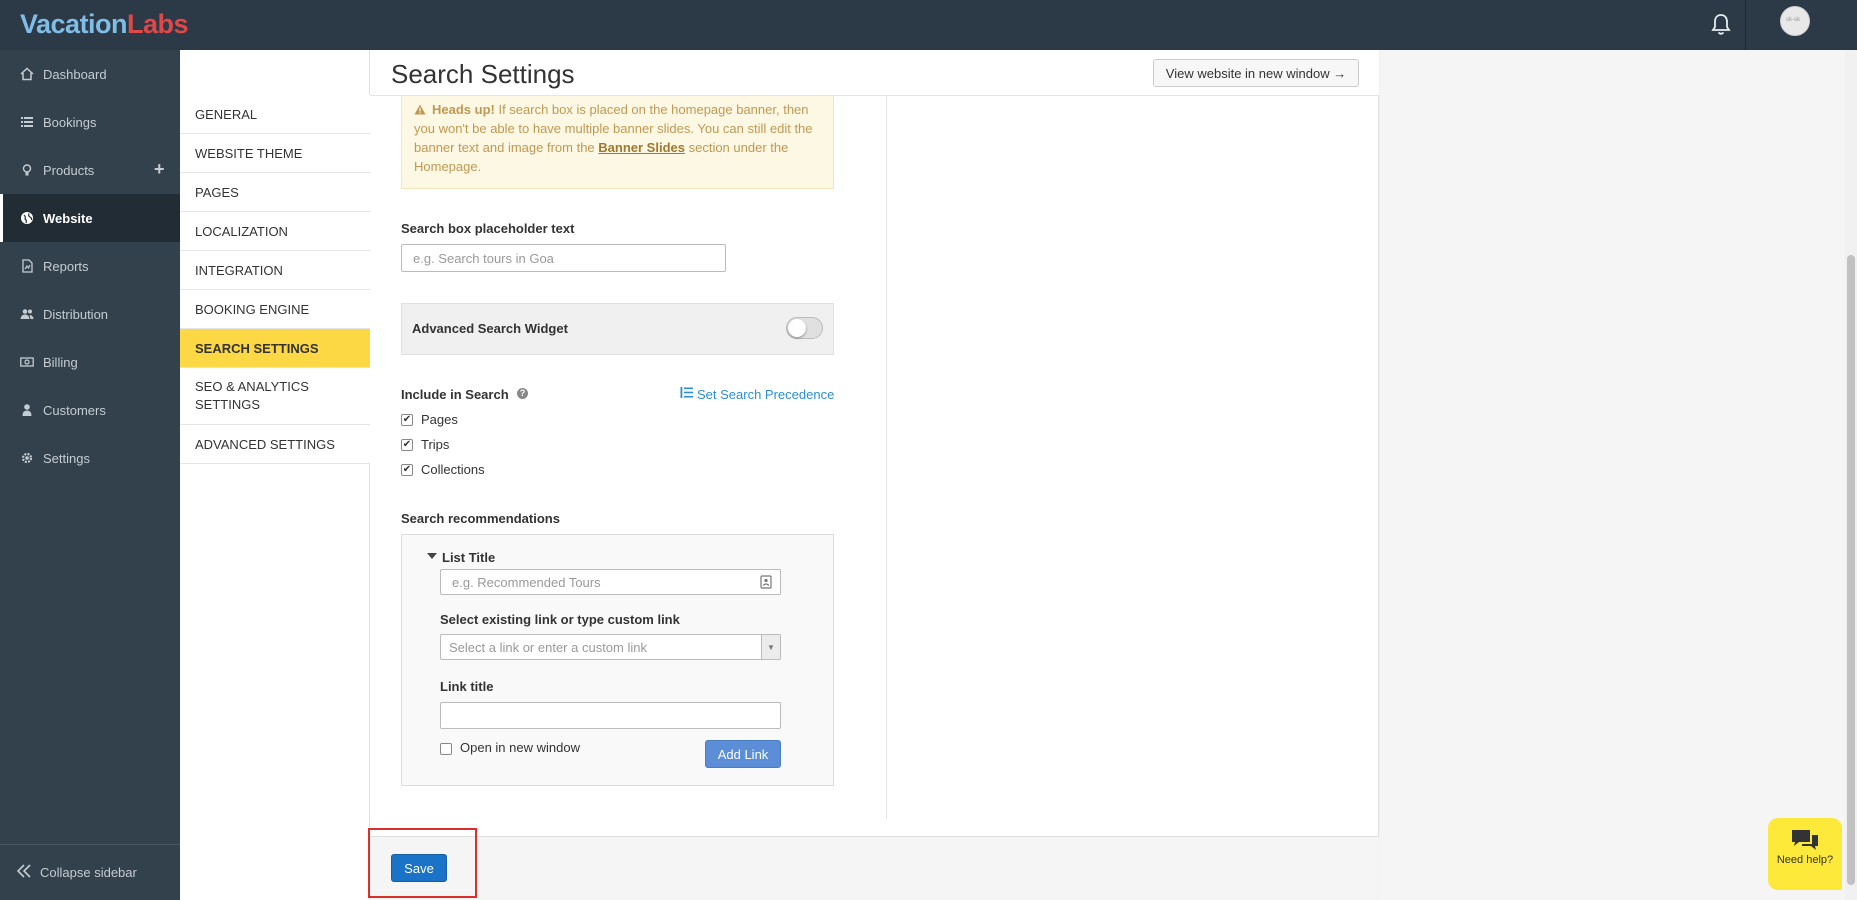  What do you see at coordinates (75, 74) in the screenshot?
I see `sidebar-item-label: Dashboard` at bounding box center [75, 74].